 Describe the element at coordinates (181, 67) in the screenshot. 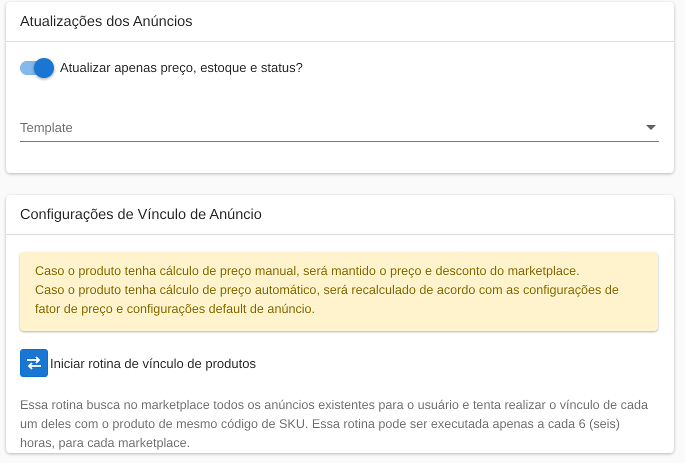

I see `switch-label: Atualizar apenas preço, estoque e status?` at that location.